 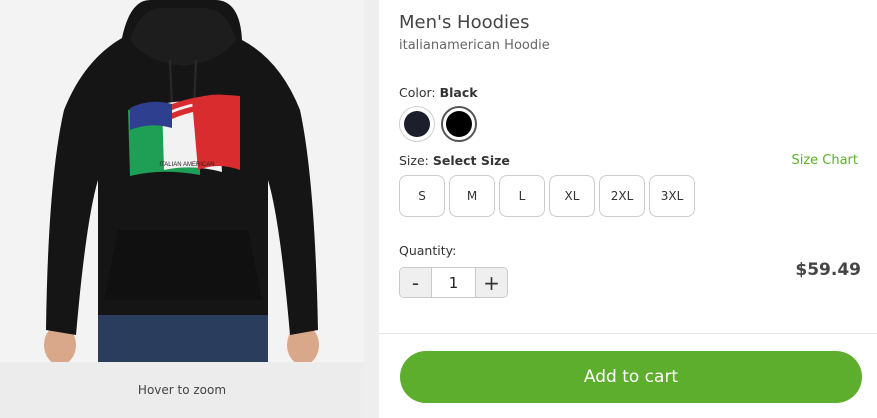 What do you see at coordinates (414, 160) in the screenshot?
I see `size-label-text: Size:` at bounding box center [414, 160].